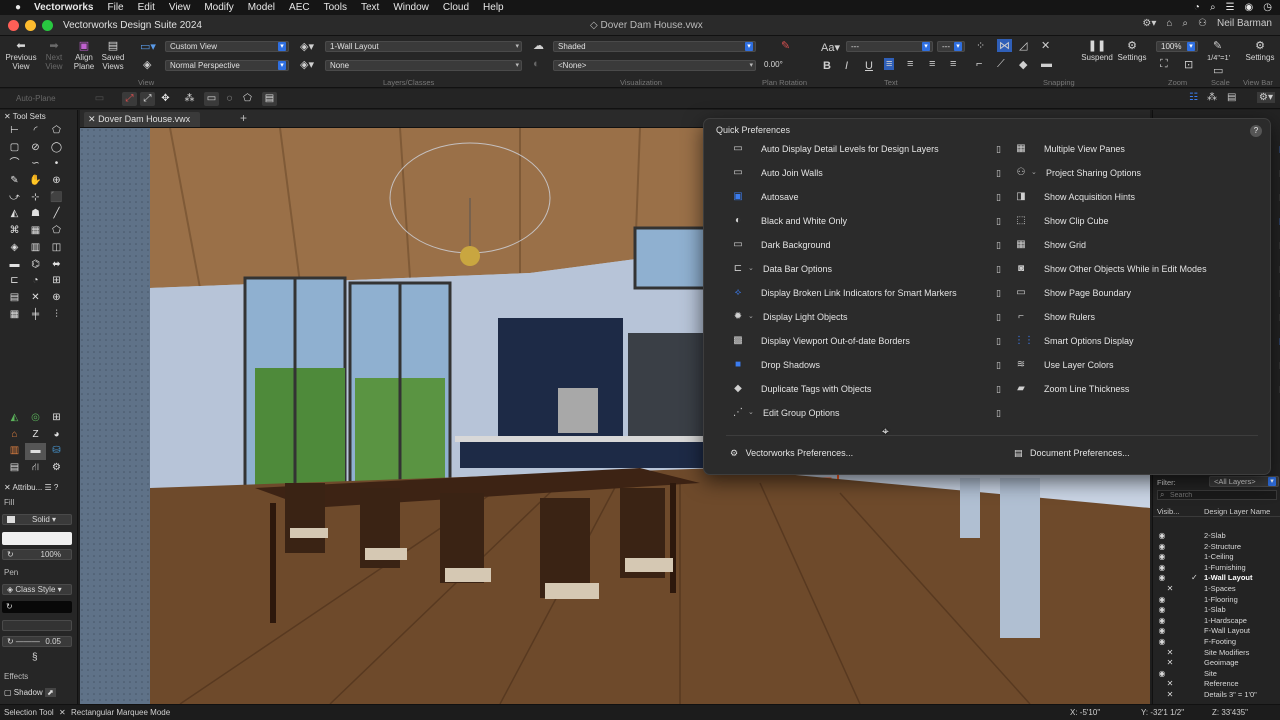  I want to click on gear-icon: ⚙▾, so click(1149, 23).